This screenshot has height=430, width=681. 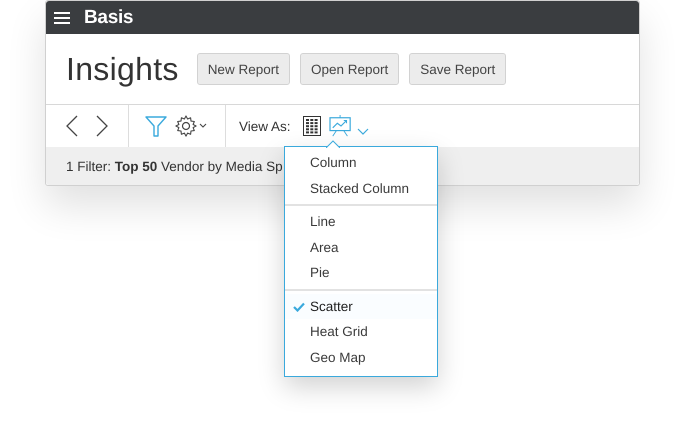 I want to click on check-icon, so click(x=299, y=307).